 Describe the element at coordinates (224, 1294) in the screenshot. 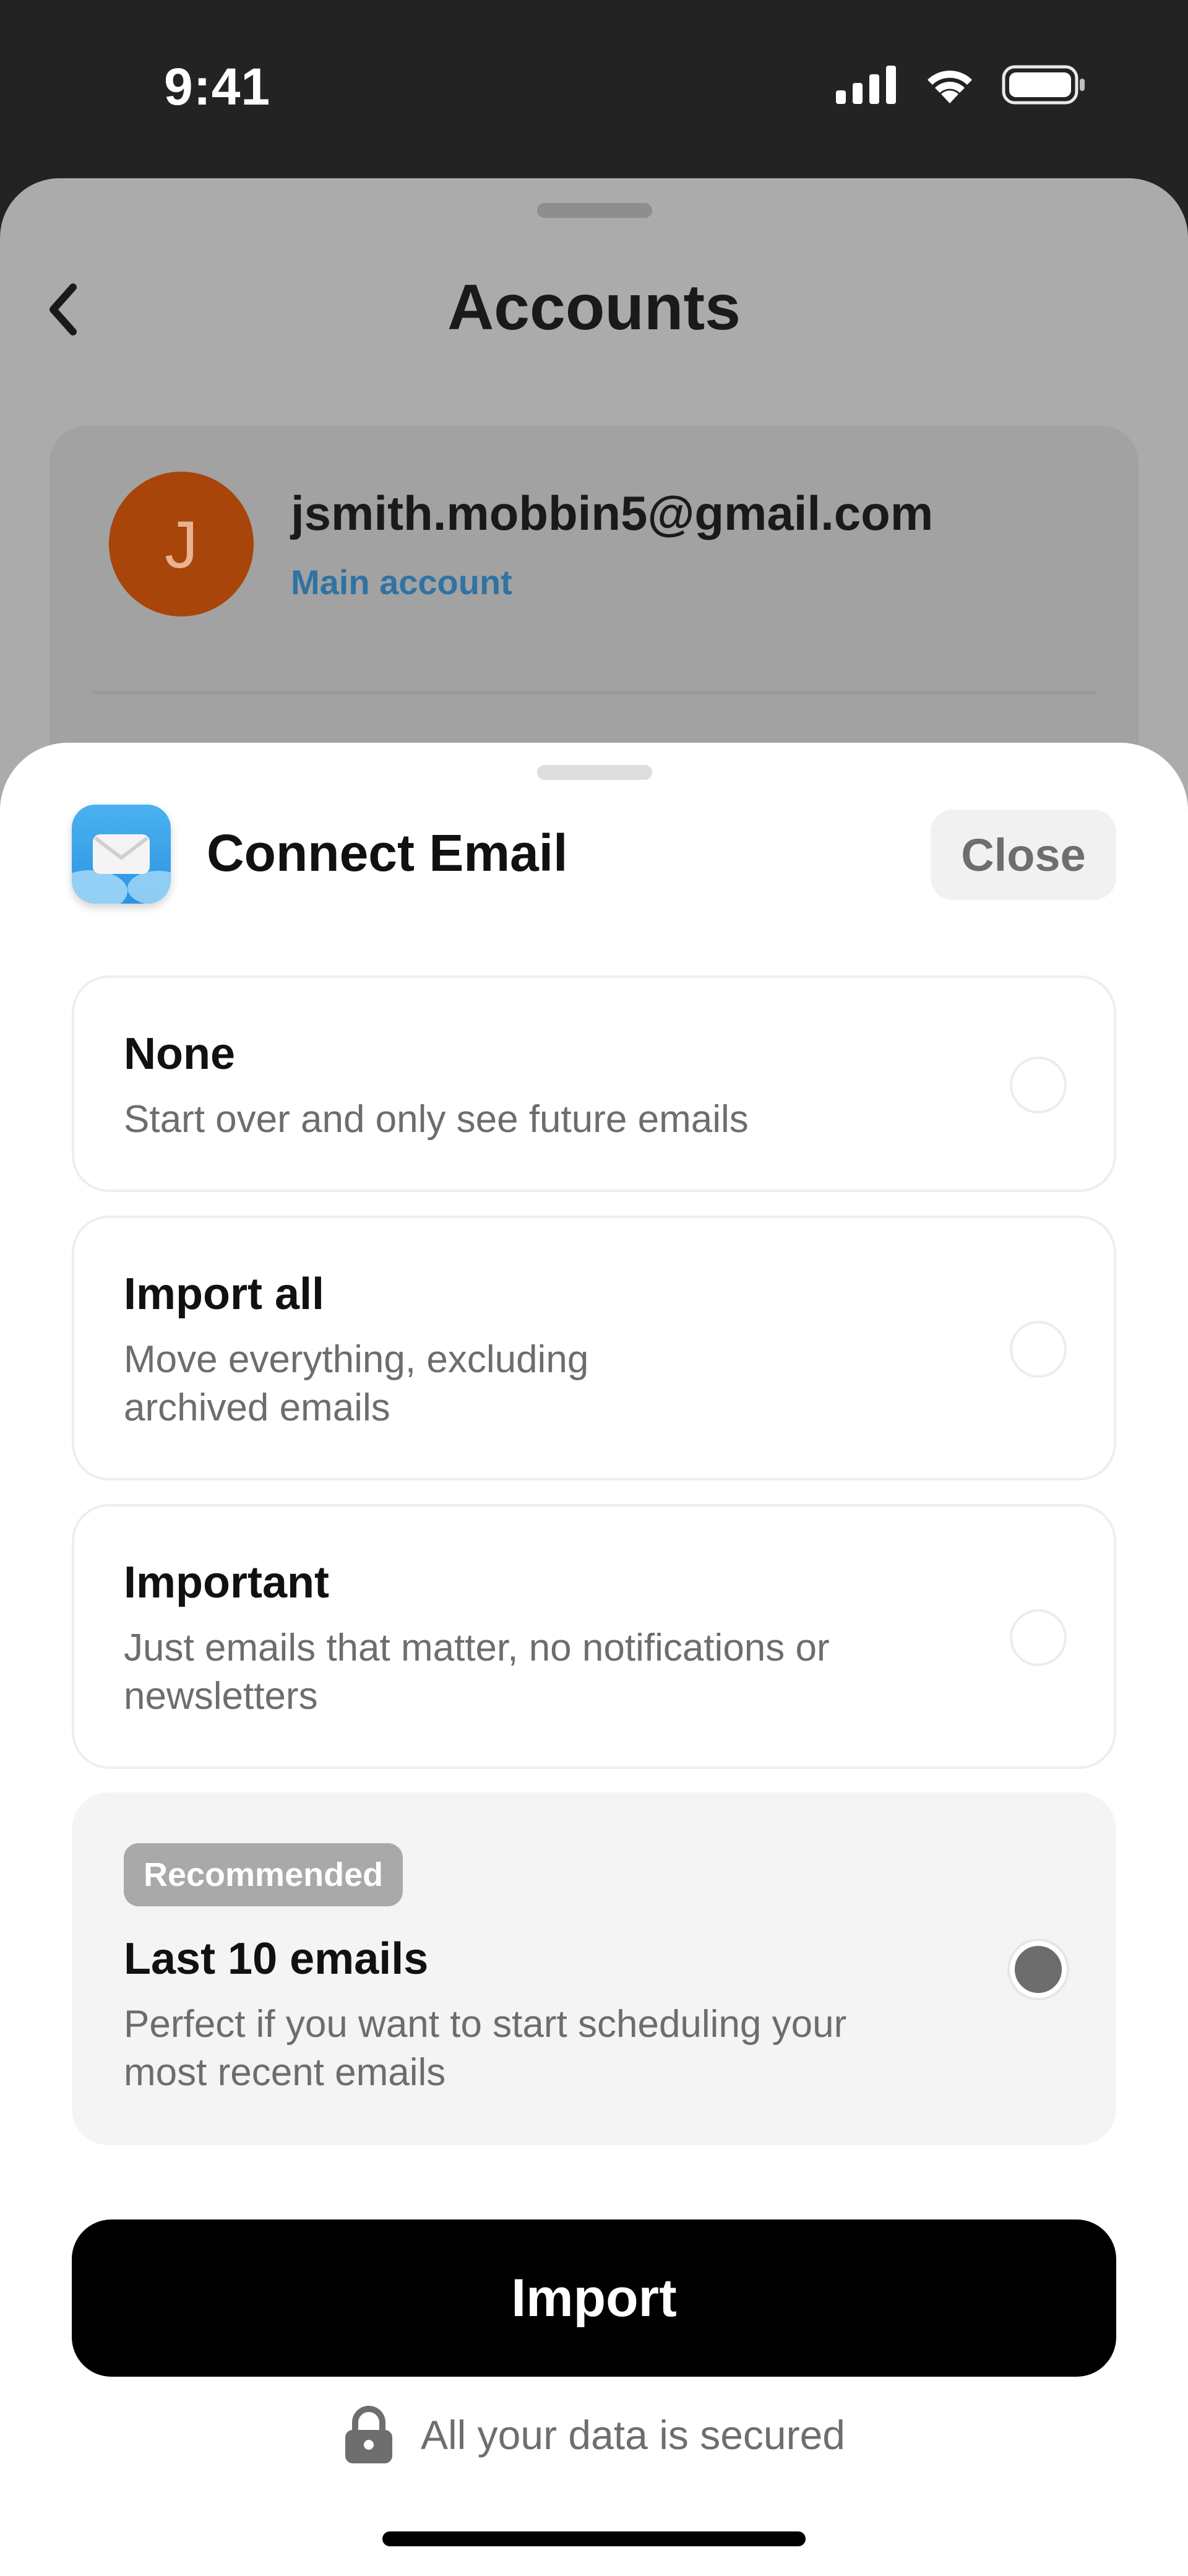

I see `option-title: Import all` at that location.